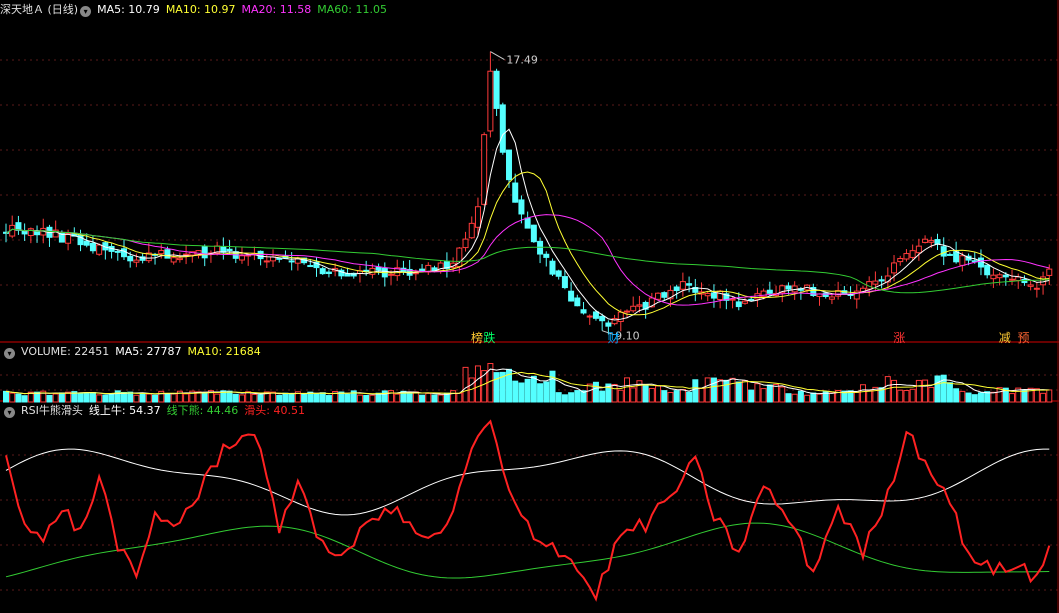  What do you see at coordinates (497, 56) in the screenshot?
I see `high-pointer` at bounding box center [497, 56].